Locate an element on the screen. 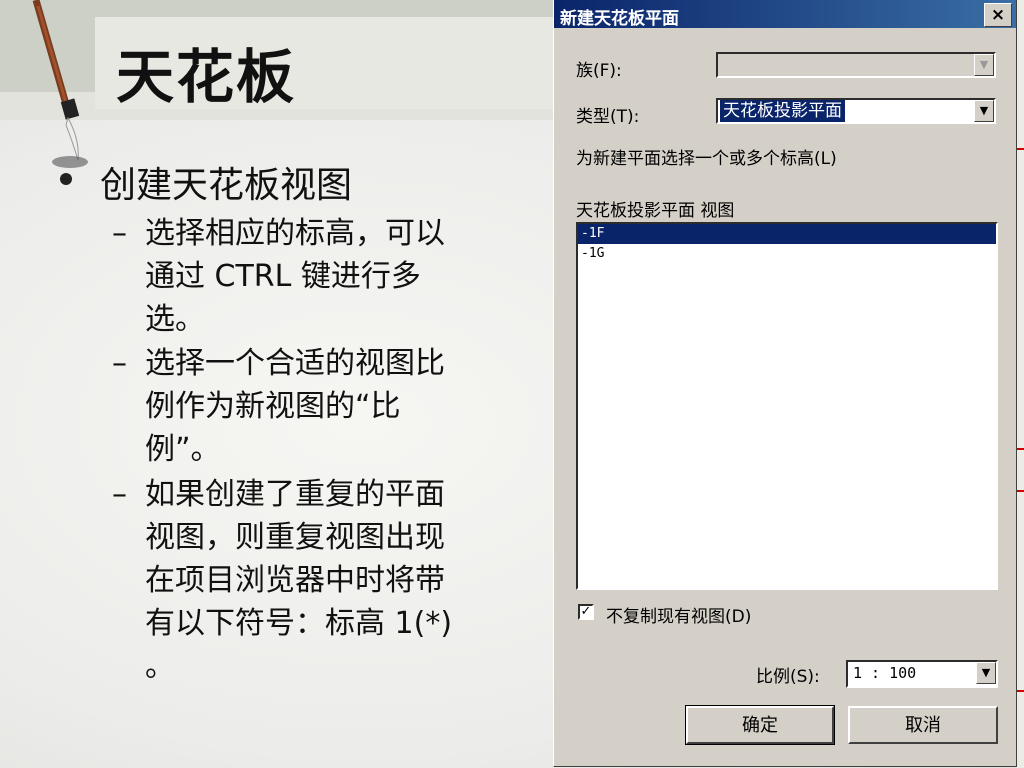 The height and width of the screenshot is (768, 1024). bullet-dot is located at coordinates (66, 179).